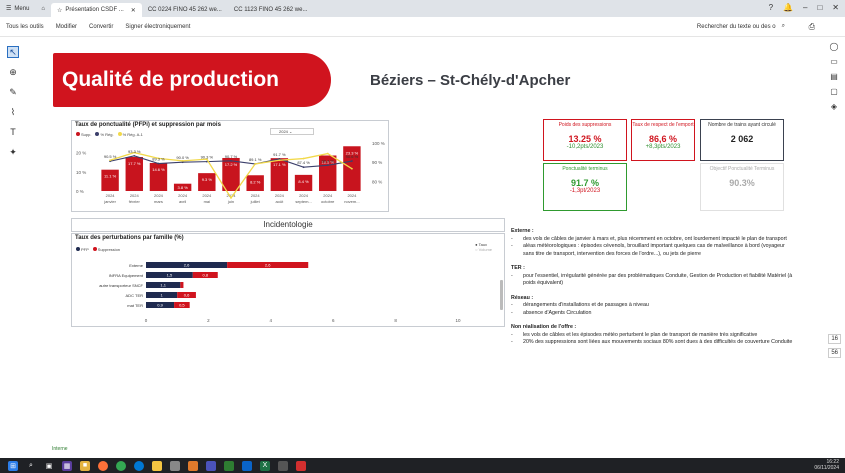 This screenshot has width=845, height=473. Describe the element at coordinates (25, 27) in the screenshot. I see `toolbar-all-tools: Tous les outils` at that location.